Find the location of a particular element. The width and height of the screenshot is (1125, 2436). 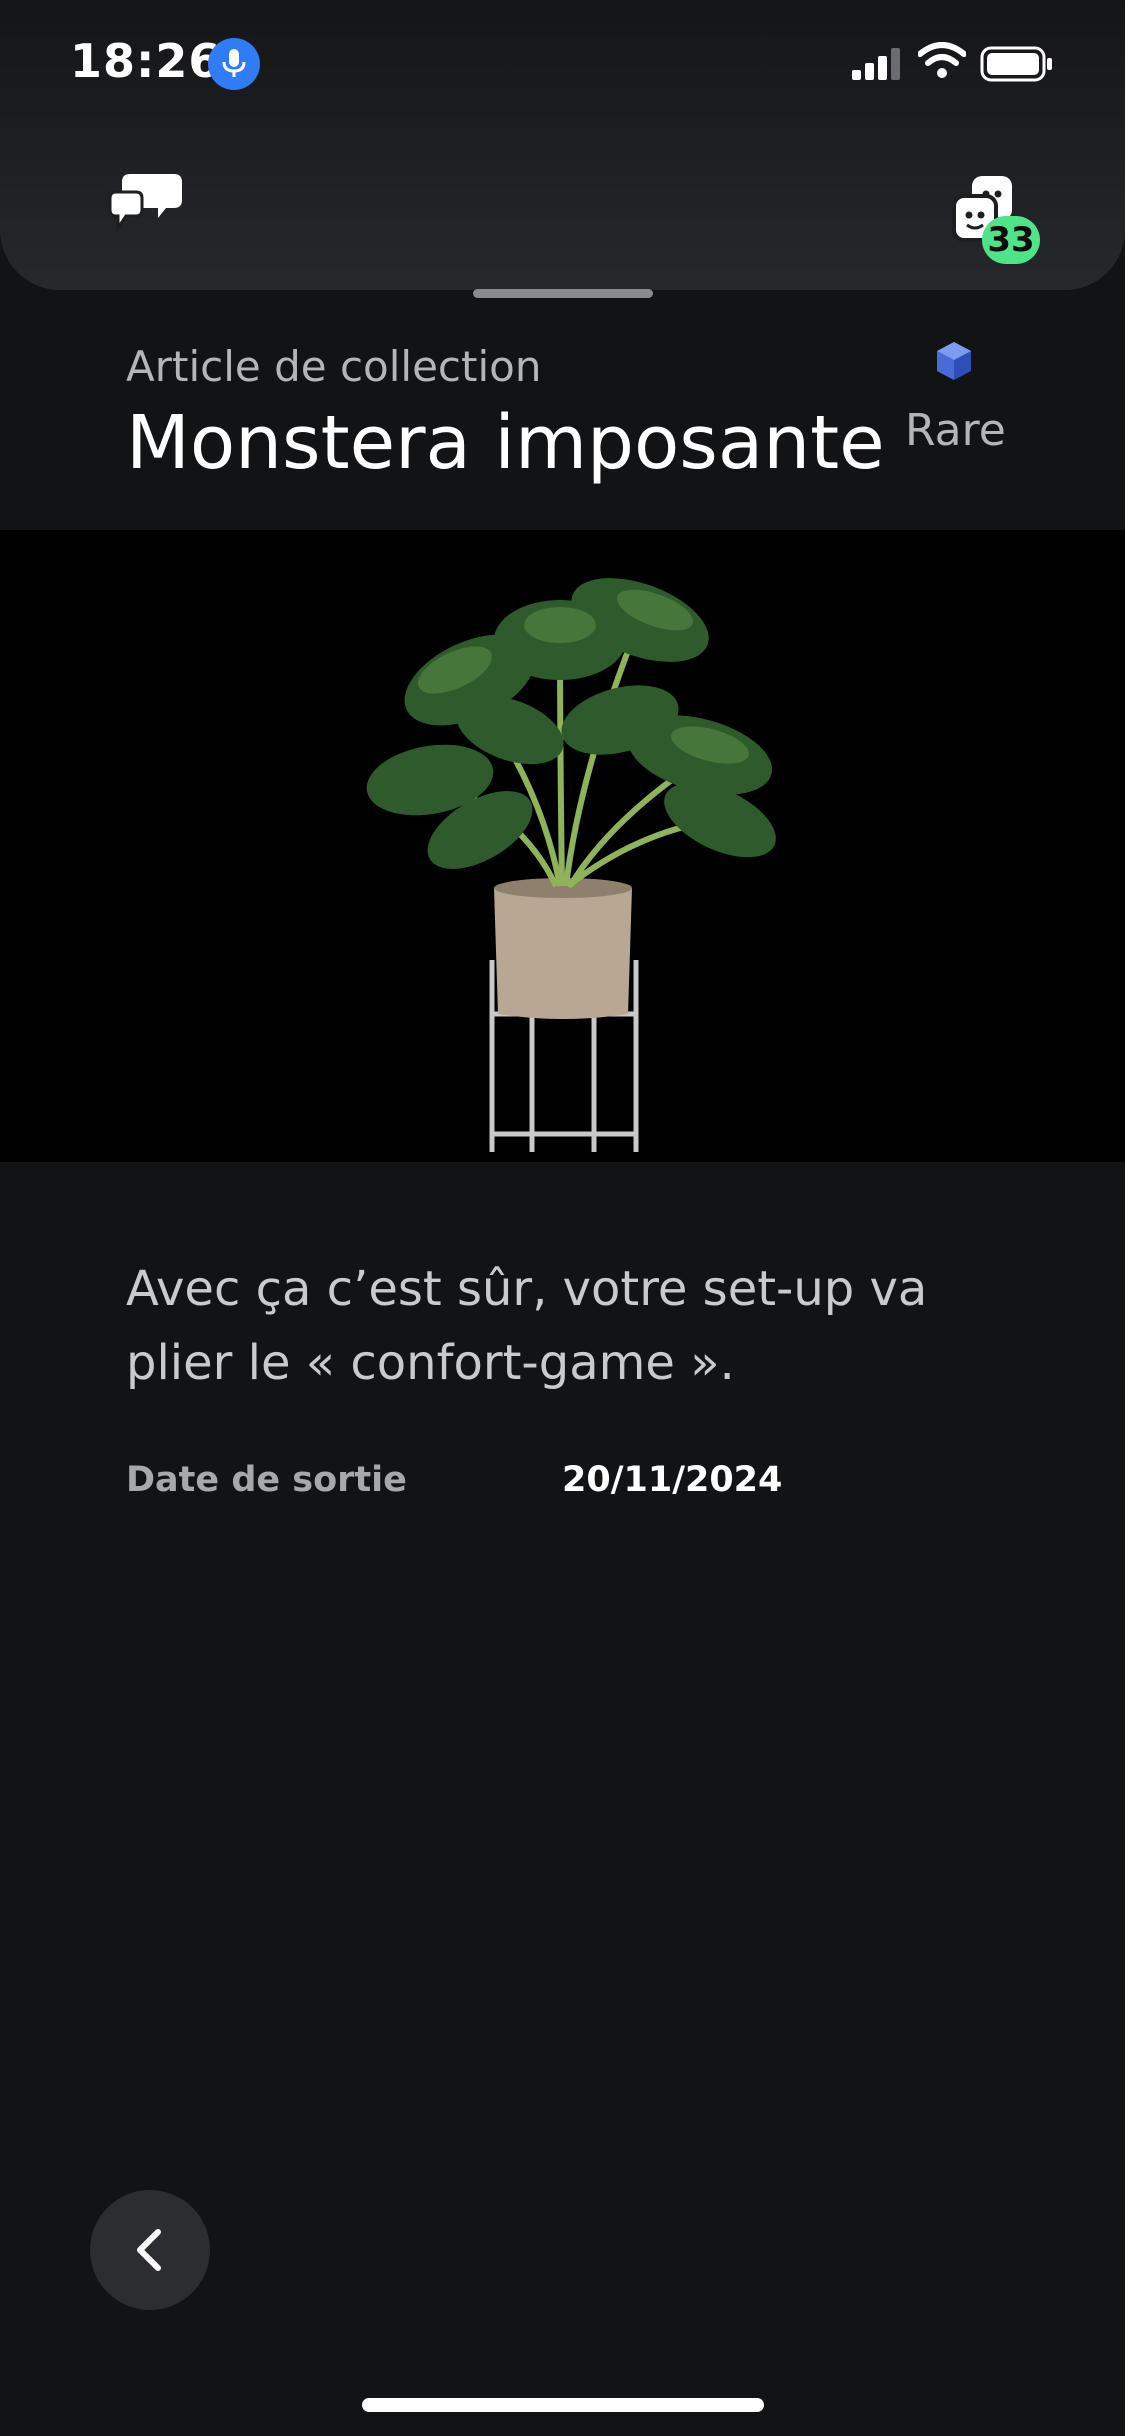

microphone-icon is located at coordinates (234, 64).